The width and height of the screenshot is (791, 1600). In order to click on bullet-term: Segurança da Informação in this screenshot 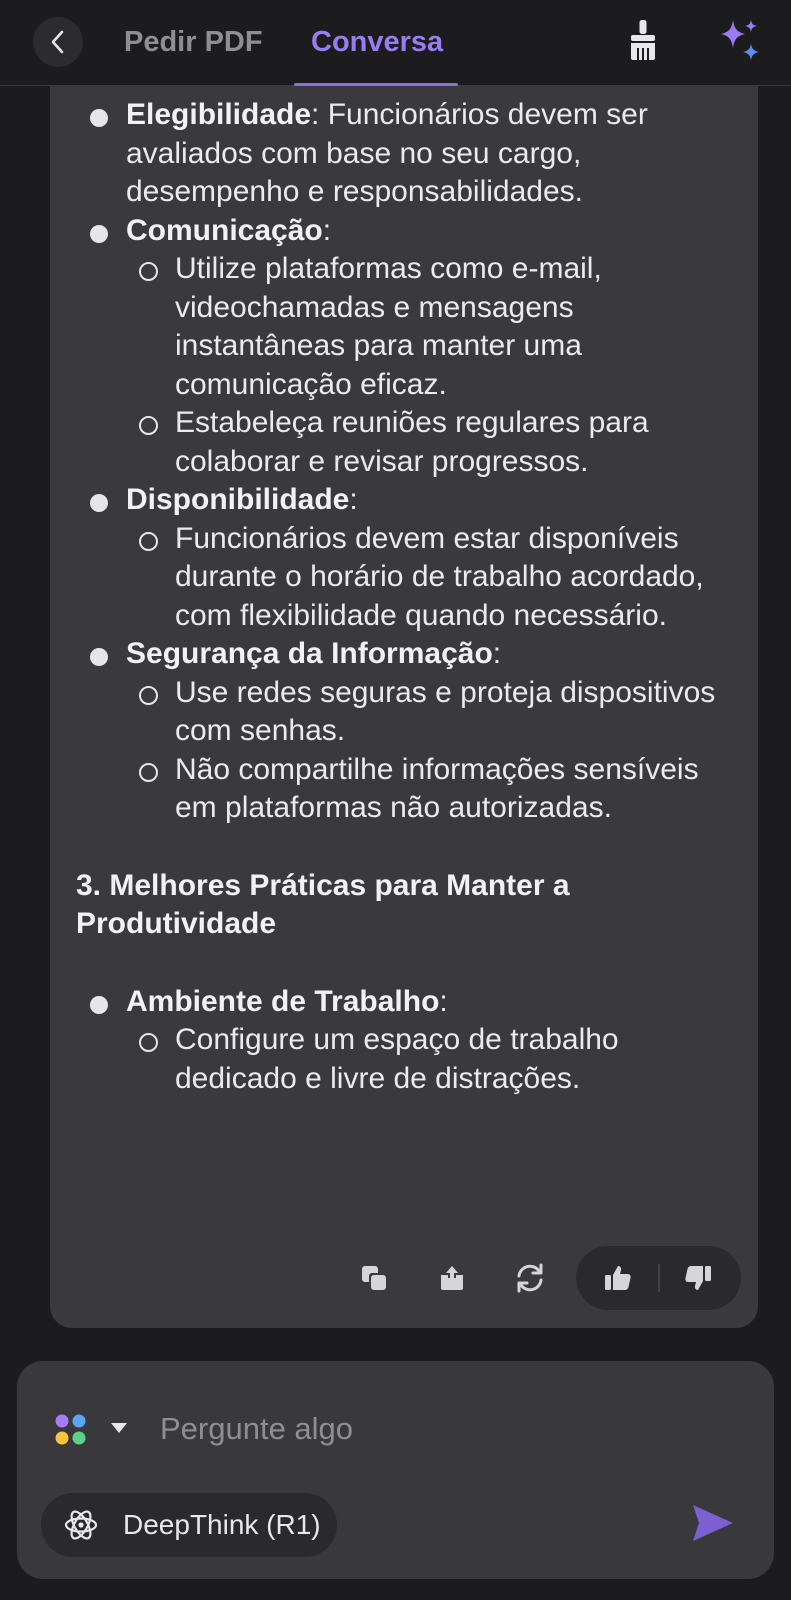, I will do `click(309, 653)`.